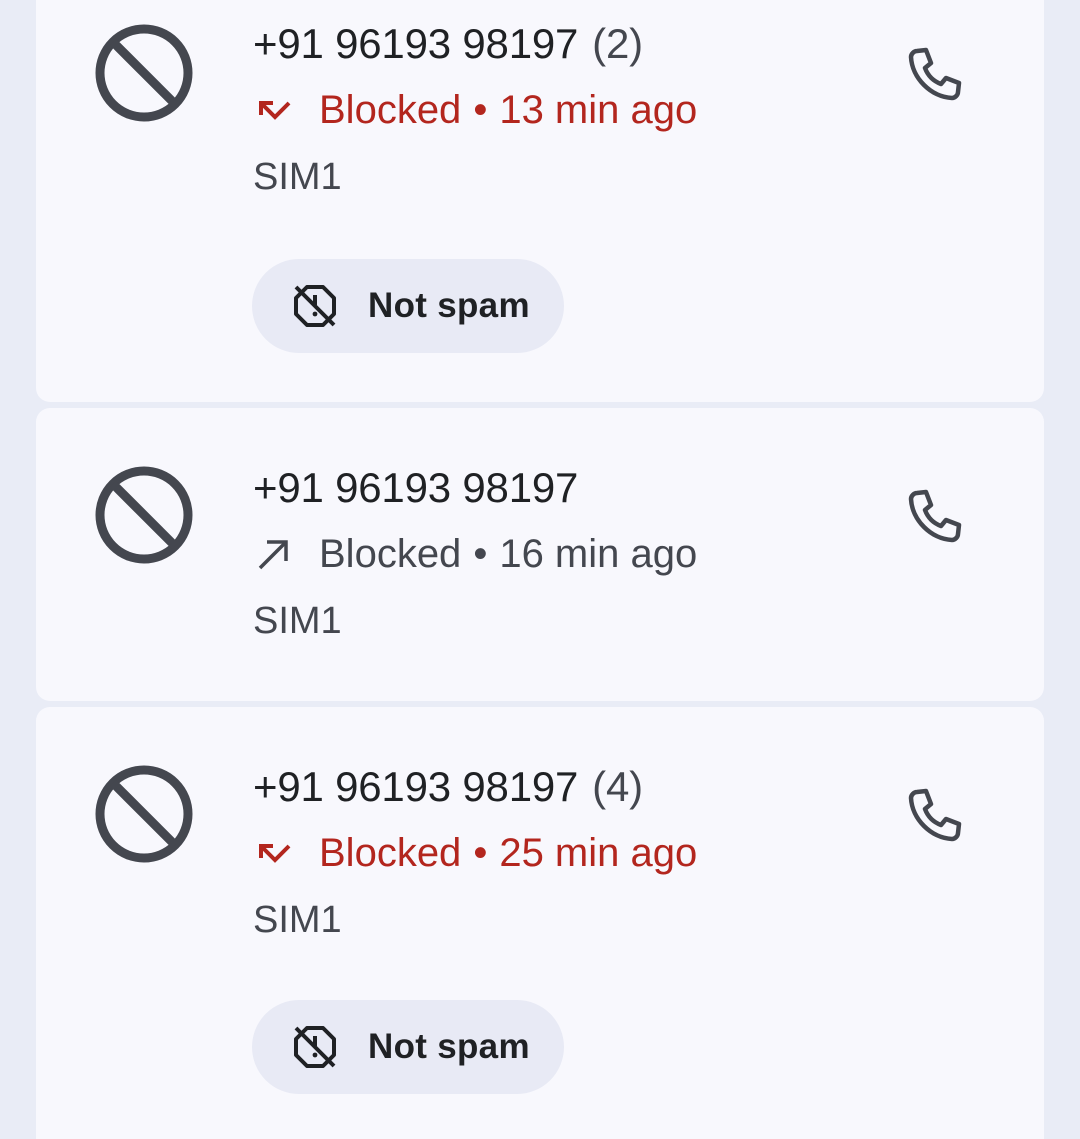 The width and height of the screenshot is (1080, 1139). I want to click on call-status: Blocked • 25 min ago, so click(475, 853).